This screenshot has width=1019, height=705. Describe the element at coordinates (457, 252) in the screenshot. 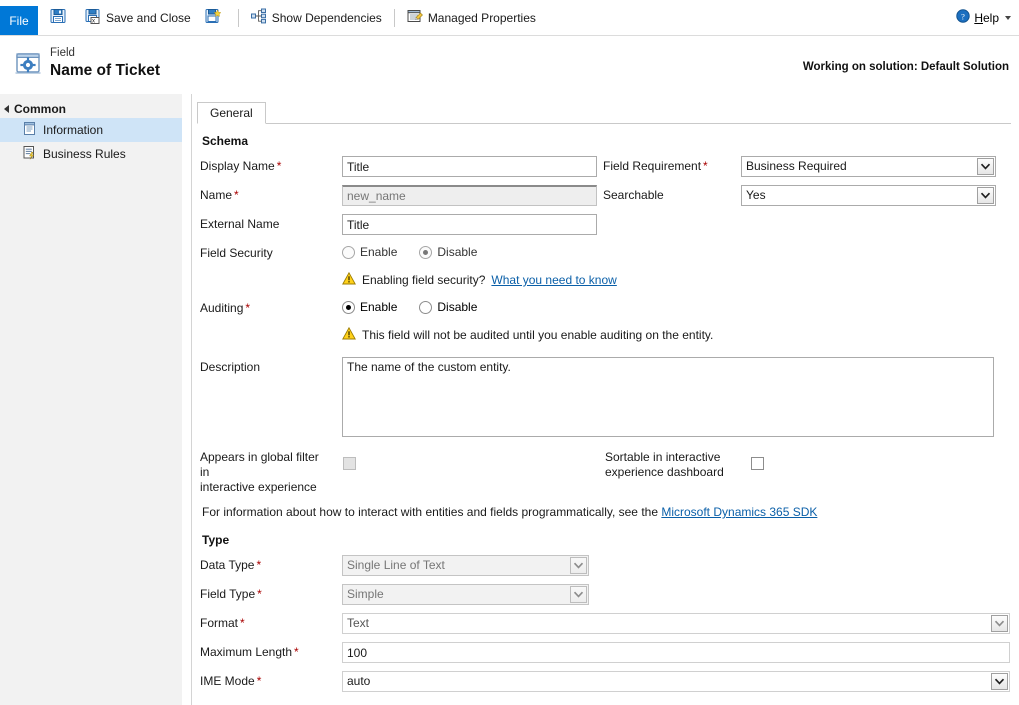

I see `field-security-disable-label: Disable` at that location.